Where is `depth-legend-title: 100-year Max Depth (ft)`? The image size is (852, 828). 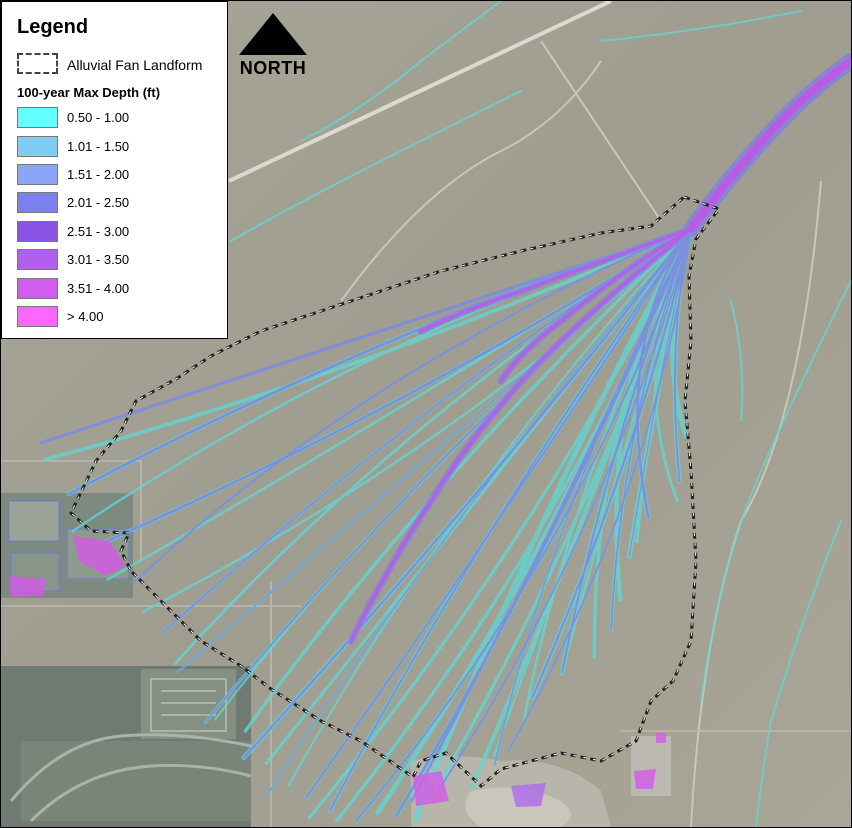
depth-legend-title: 100-year Max Depth (ft) is located at coordinates (89, 92).